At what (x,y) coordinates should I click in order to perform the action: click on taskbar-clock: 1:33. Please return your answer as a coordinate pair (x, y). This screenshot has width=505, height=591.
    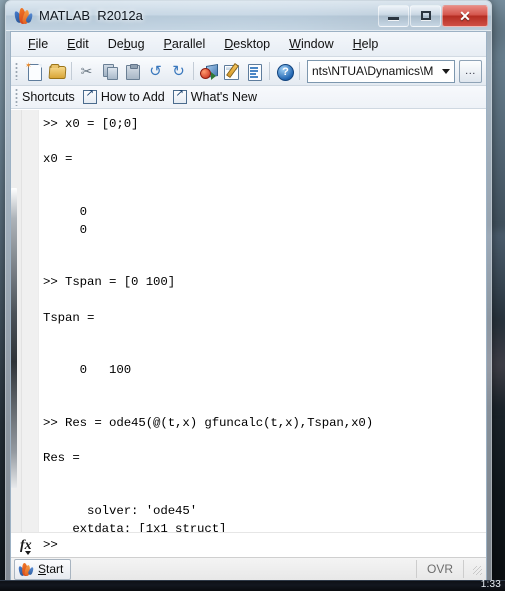
    Looking at the image, I should click on (491, 584).